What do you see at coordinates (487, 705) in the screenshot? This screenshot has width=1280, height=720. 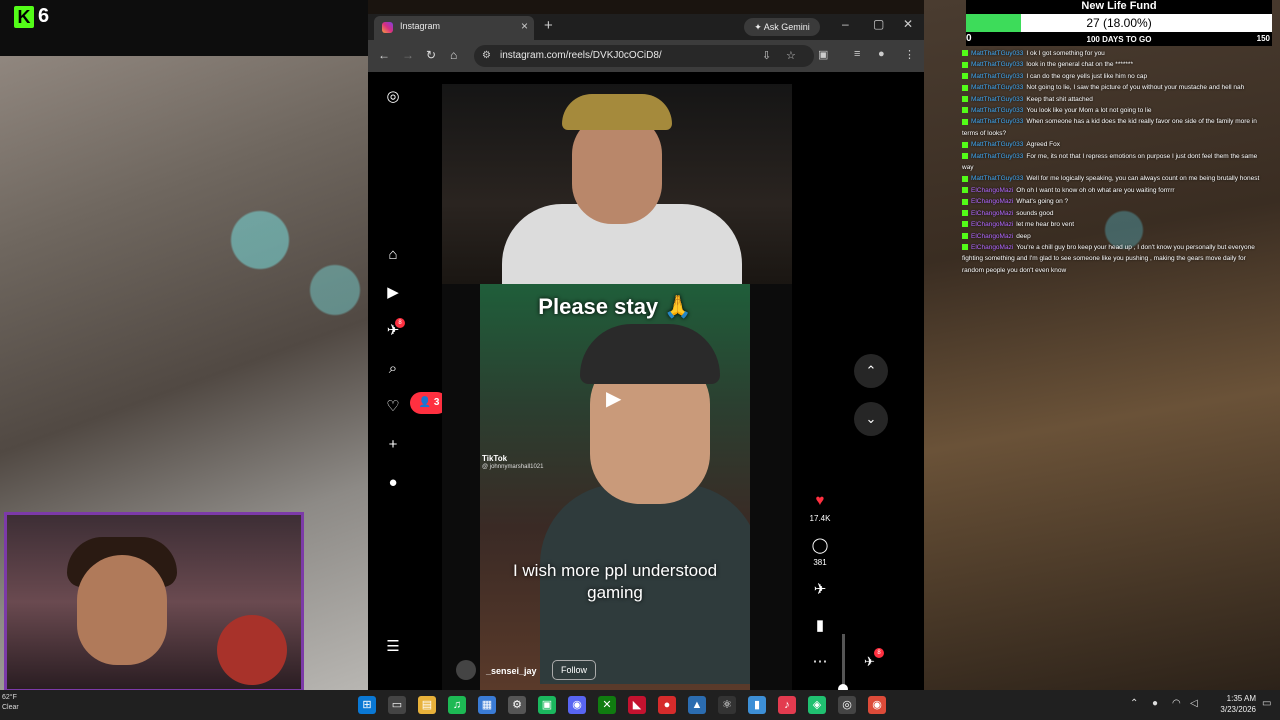 I see `store-icon: ▦` at bounding box center [487, 705].